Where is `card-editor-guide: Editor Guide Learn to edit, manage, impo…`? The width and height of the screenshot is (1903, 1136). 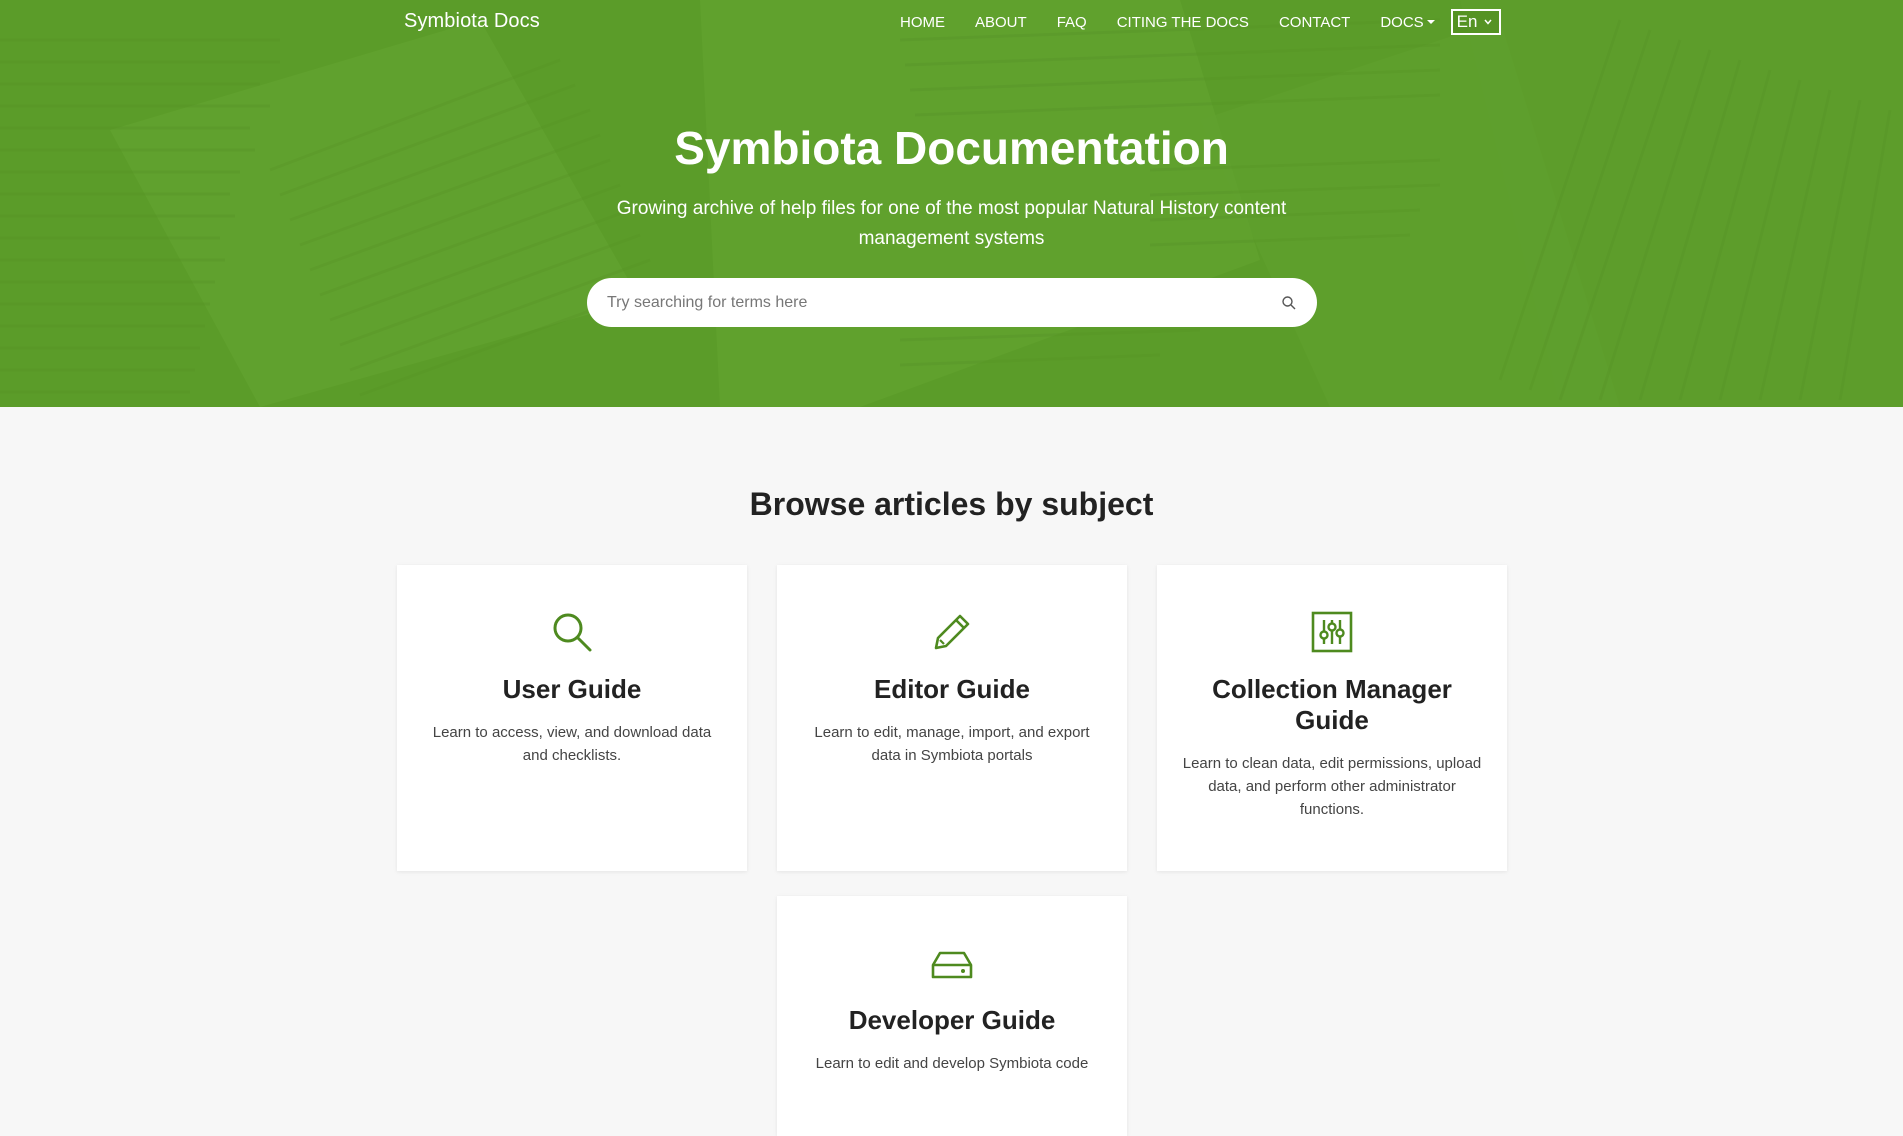 card-editor-guide: Editor Guide Learn to edit, manage, impo… is located at coordinates (952, 718).